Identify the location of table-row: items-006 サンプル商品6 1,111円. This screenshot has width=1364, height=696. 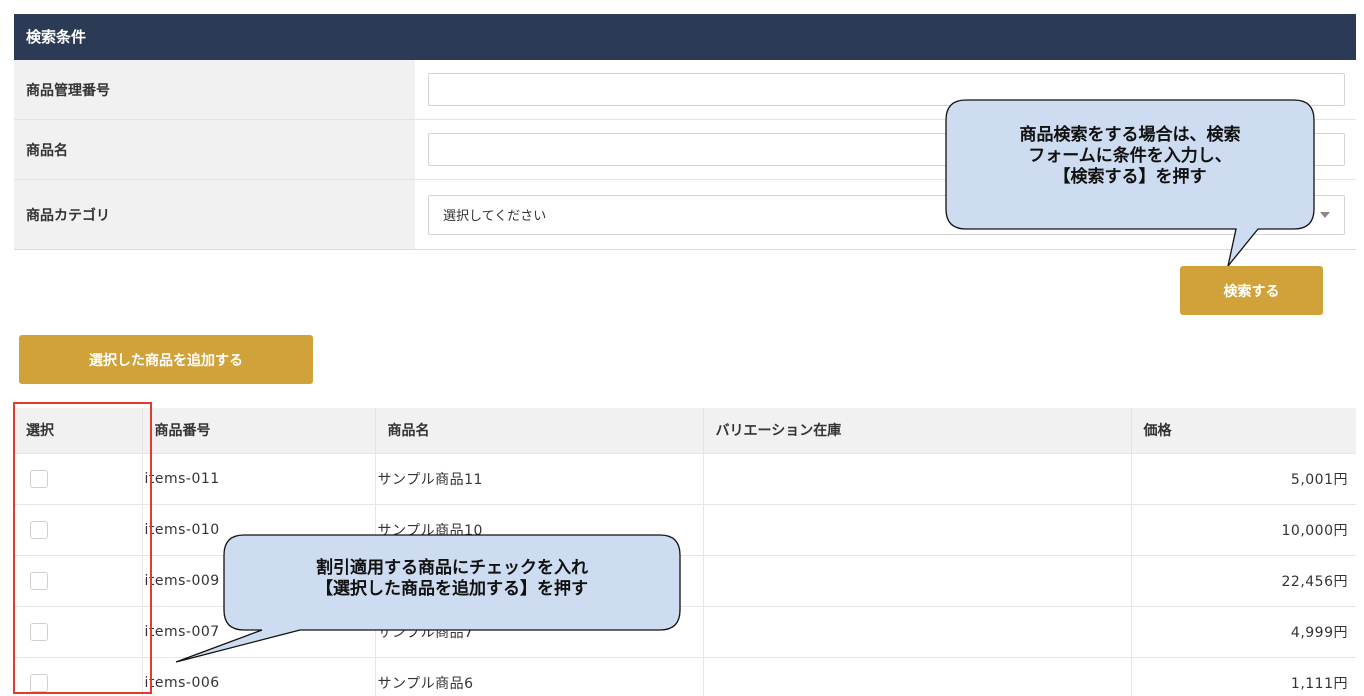
(685, 676).